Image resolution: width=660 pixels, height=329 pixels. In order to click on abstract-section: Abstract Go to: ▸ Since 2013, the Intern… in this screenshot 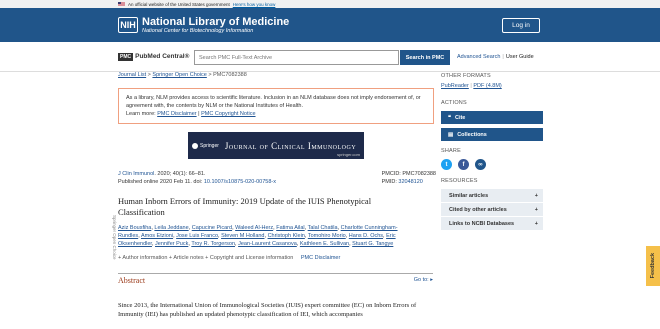, I will do `click(275, 295)`.